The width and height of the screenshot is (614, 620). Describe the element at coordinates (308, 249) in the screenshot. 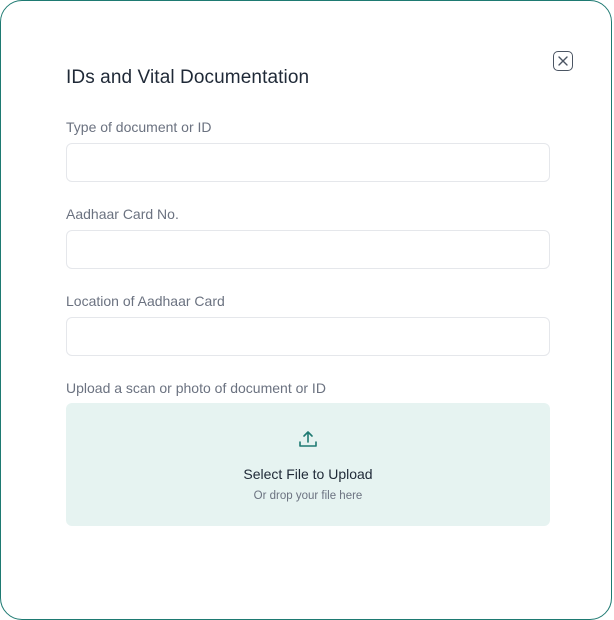

I see `aadhaar-number-input` at that location.